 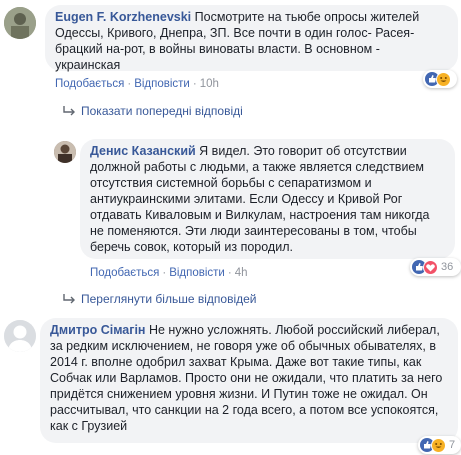 I want to click on comment-author: Дмитро Сімагін, so click(x=97, y=330).